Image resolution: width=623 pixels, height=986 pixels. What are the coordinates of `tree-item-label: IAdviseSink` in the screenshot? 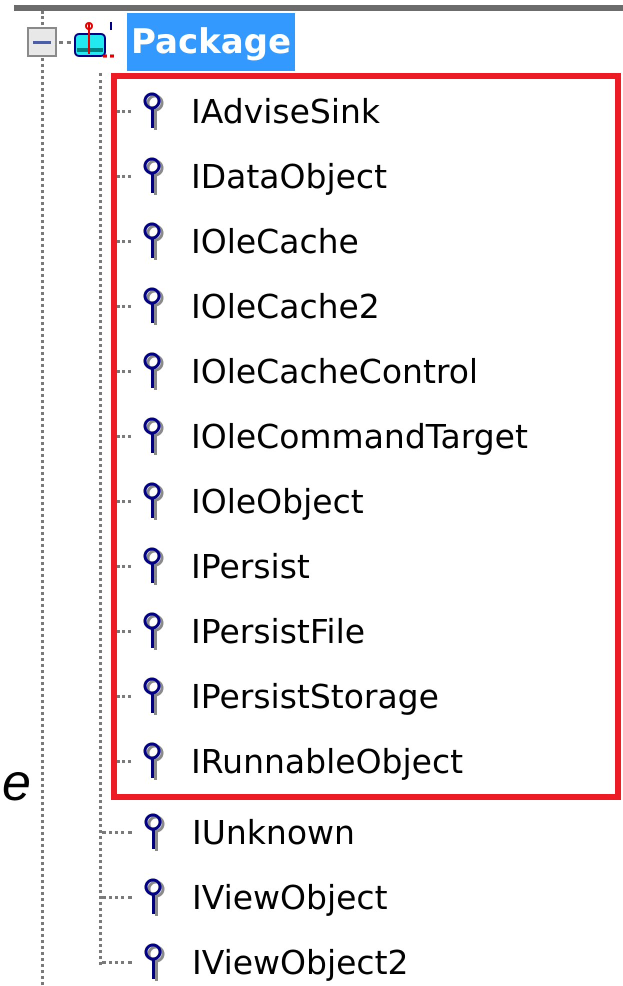 It's located at (285, 111).